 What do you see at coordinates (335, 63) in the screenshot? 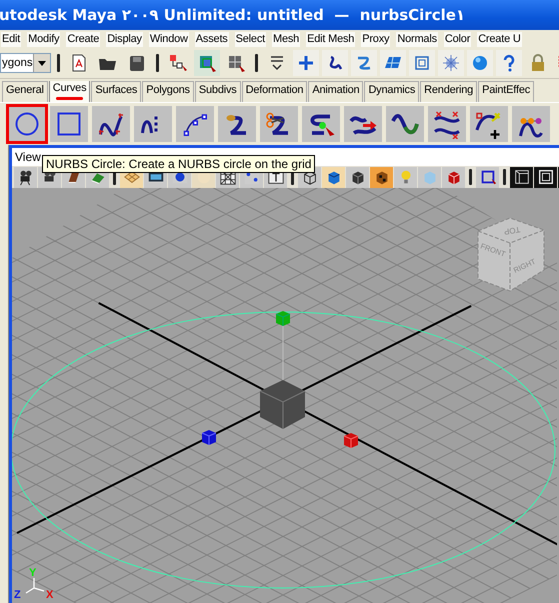
I see `curve-icon` at bounding box center [335, 63].